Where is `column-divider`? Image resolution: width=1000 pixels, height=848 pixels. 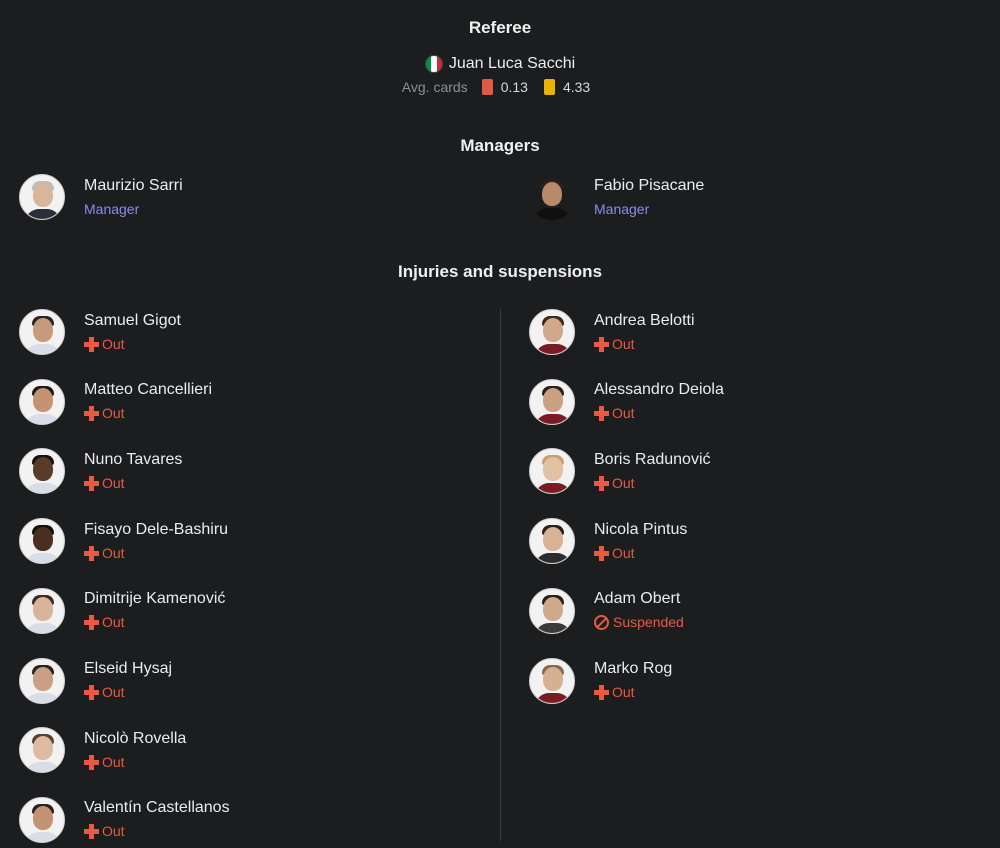
column-divider is located at coordinates (500, 575).